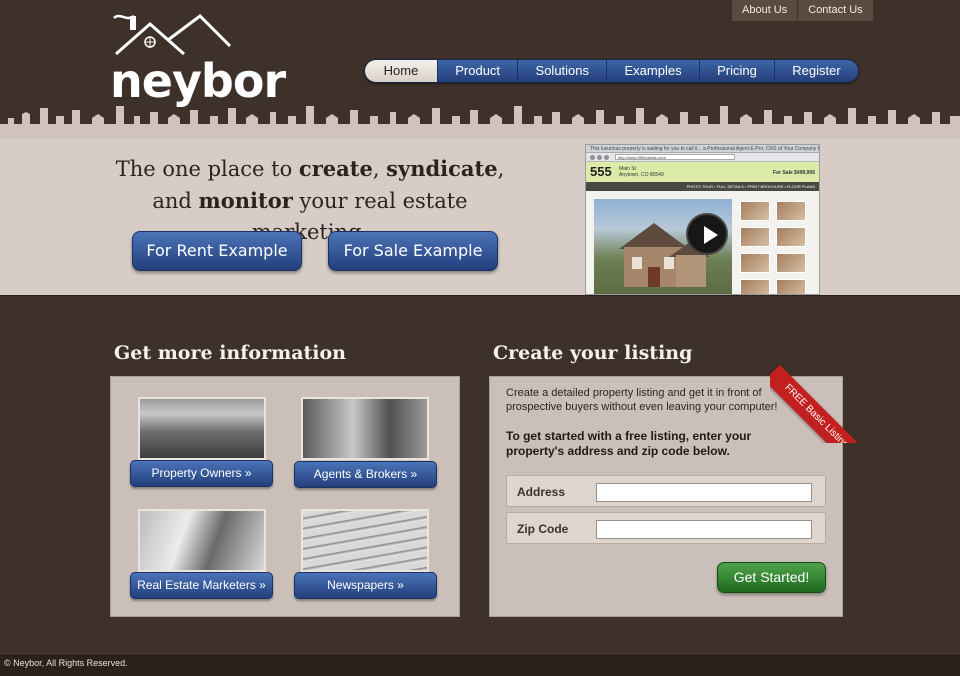 The width and height of the screenshot is (960, 676). Describe the element at coordinates (480, 664) in the screenshot. I see `site-footer: © Neybor, All Rights Reserved.` at that location.